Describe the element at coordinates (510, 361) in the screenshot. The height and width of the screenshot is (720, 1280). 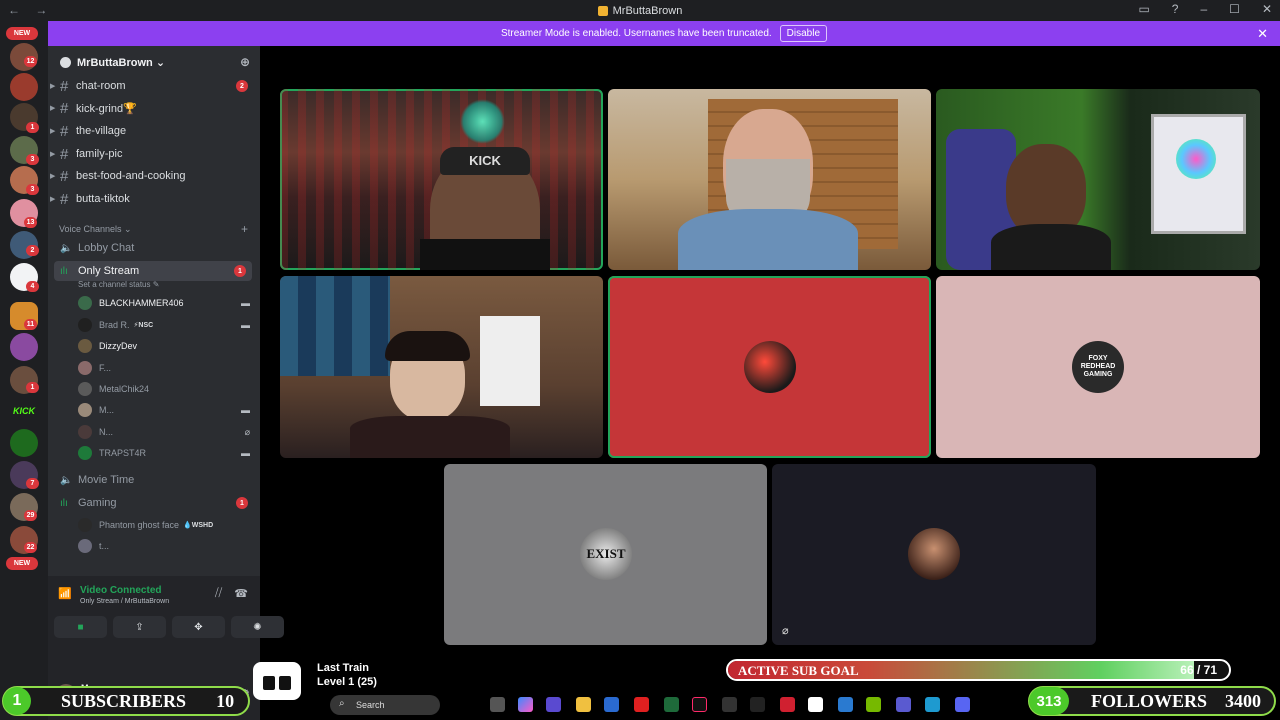
I see `wall-paper` at that location.